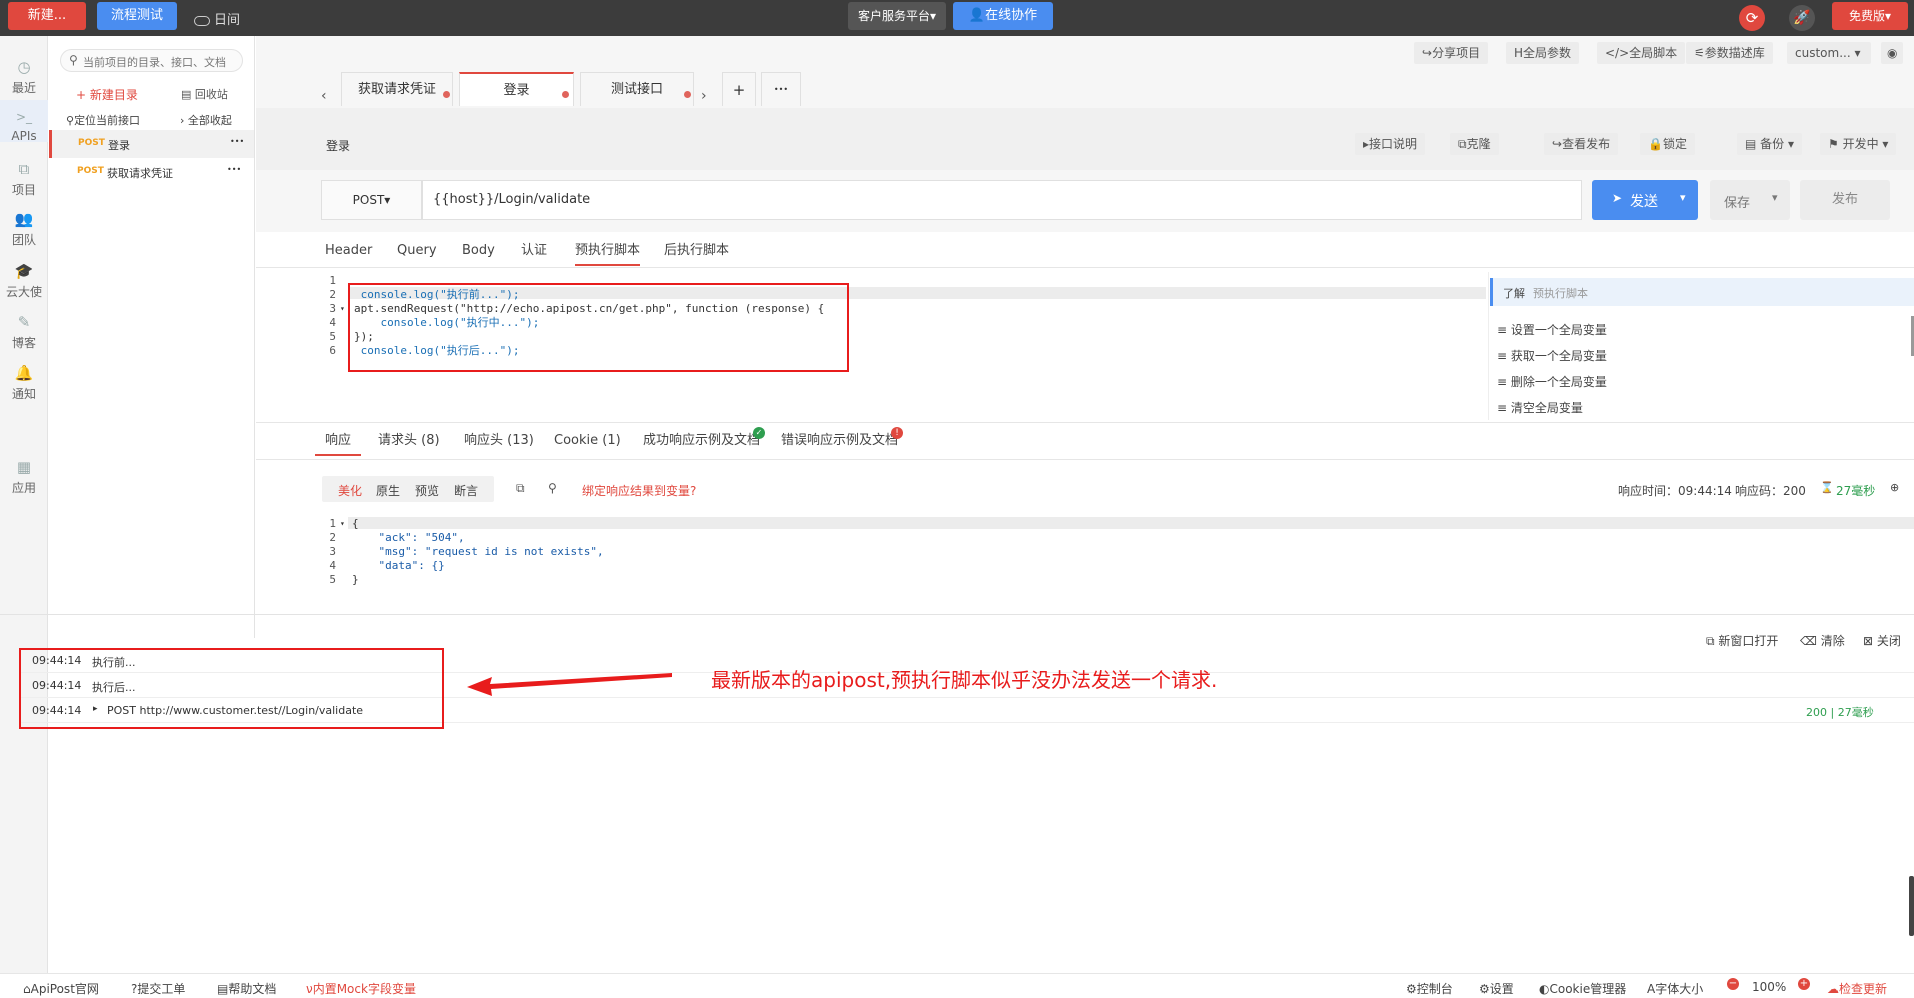 The height and width of the screenshot is (998, 1914). I want to click on collab-button: 👤在线协作, so click(1003, 16).